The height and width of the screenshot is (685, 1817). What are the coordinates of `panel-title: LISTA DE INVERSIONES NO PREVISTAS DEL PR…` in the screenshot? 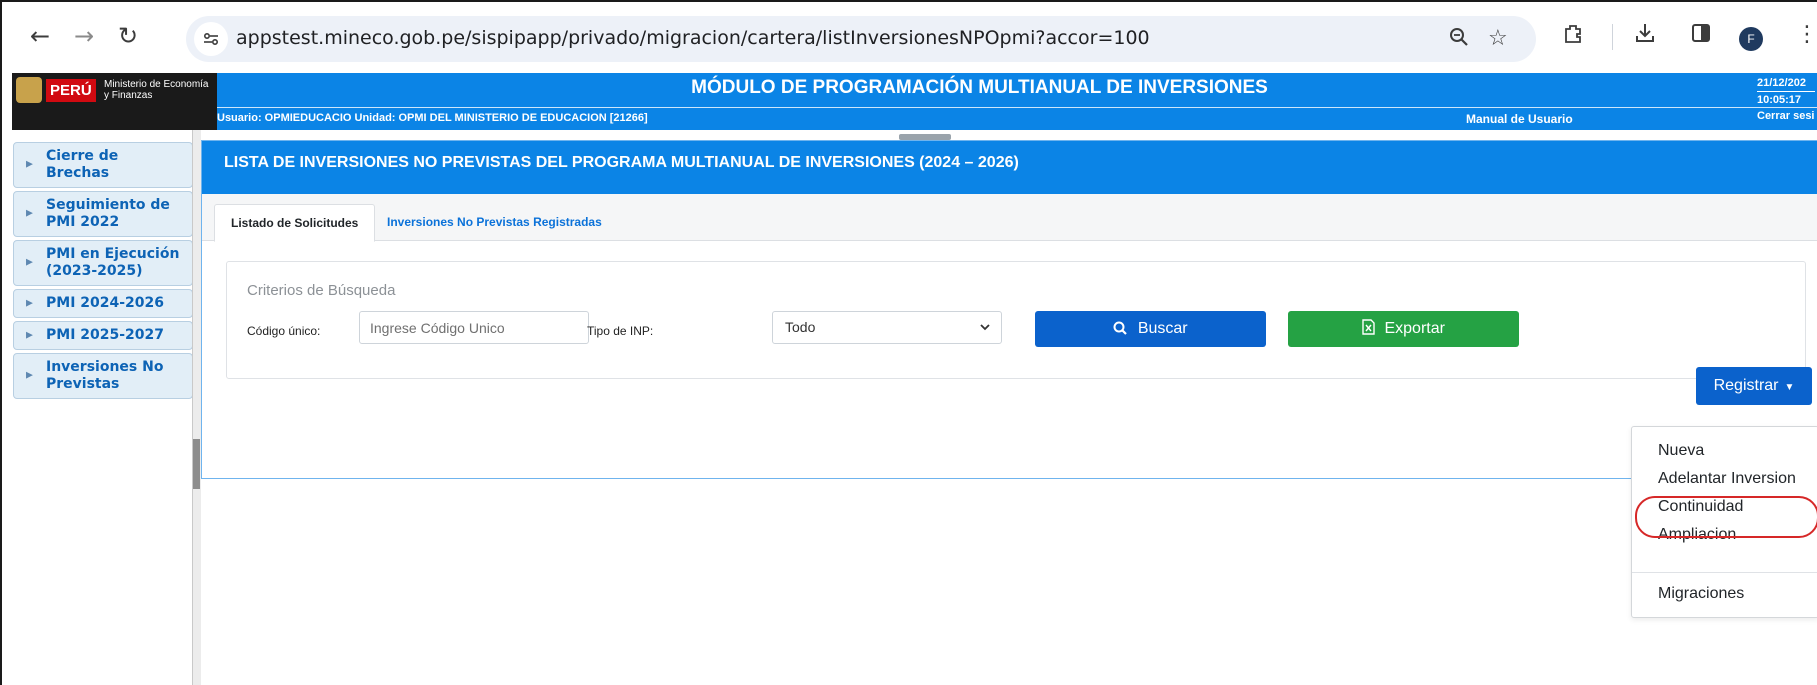 It's located at (1009, 167).